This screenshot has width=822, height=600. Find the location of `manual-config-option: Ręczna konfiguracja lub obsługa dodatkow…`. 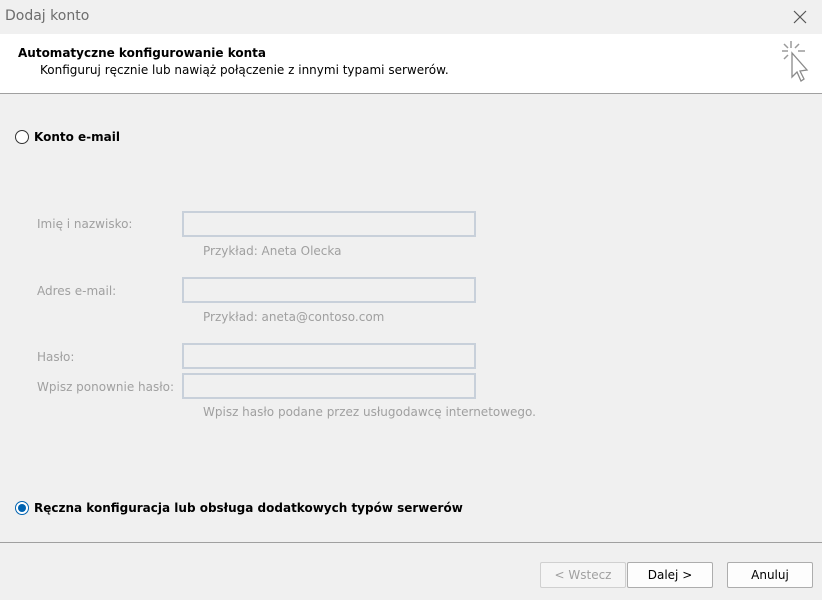

manual-config-option: Ręczna konfiguracja lub obsługa dodatkow… is located at coordinates (239, 508).